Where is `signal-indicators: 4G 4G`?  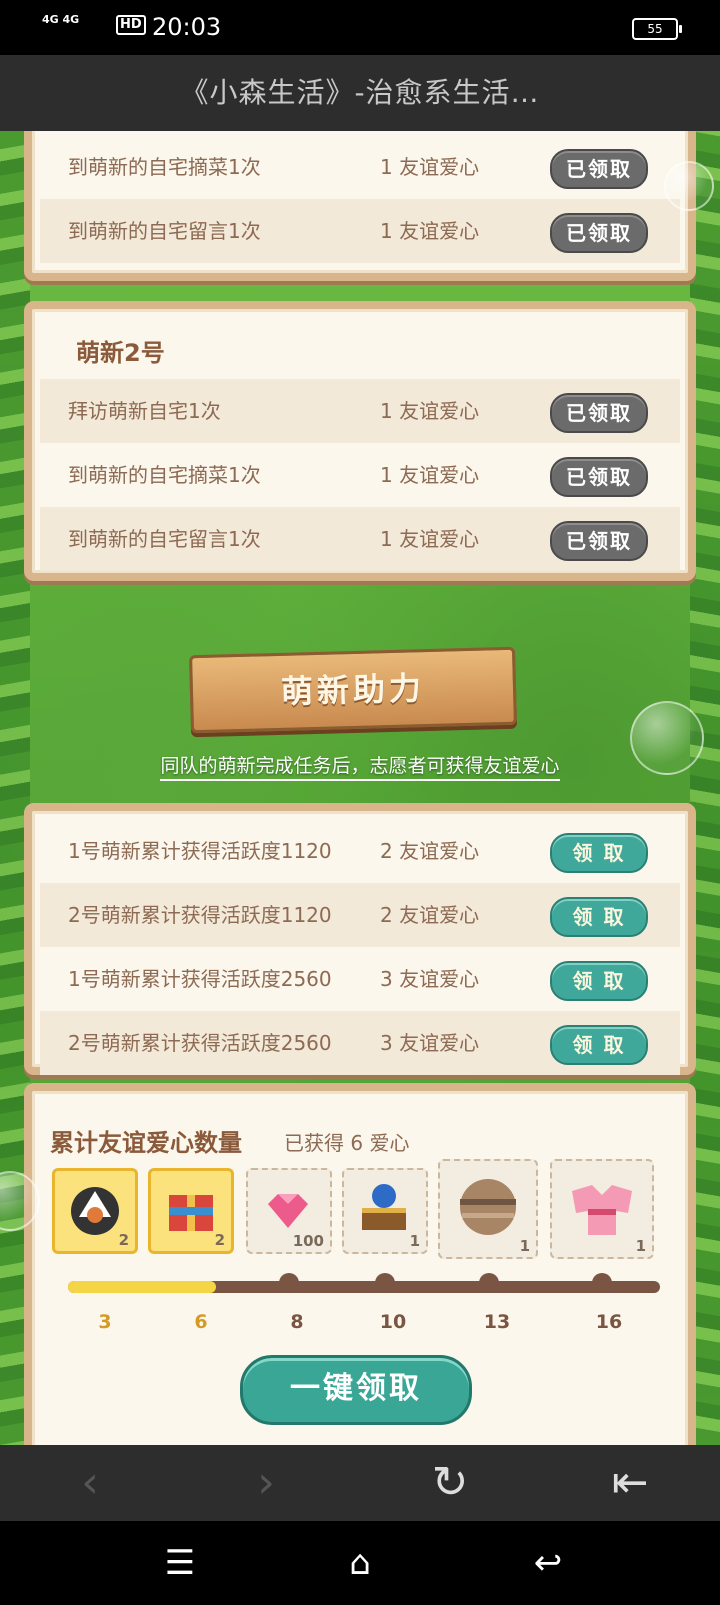
signal-indicators: 4G 4G is located at coordinates (61, 19).